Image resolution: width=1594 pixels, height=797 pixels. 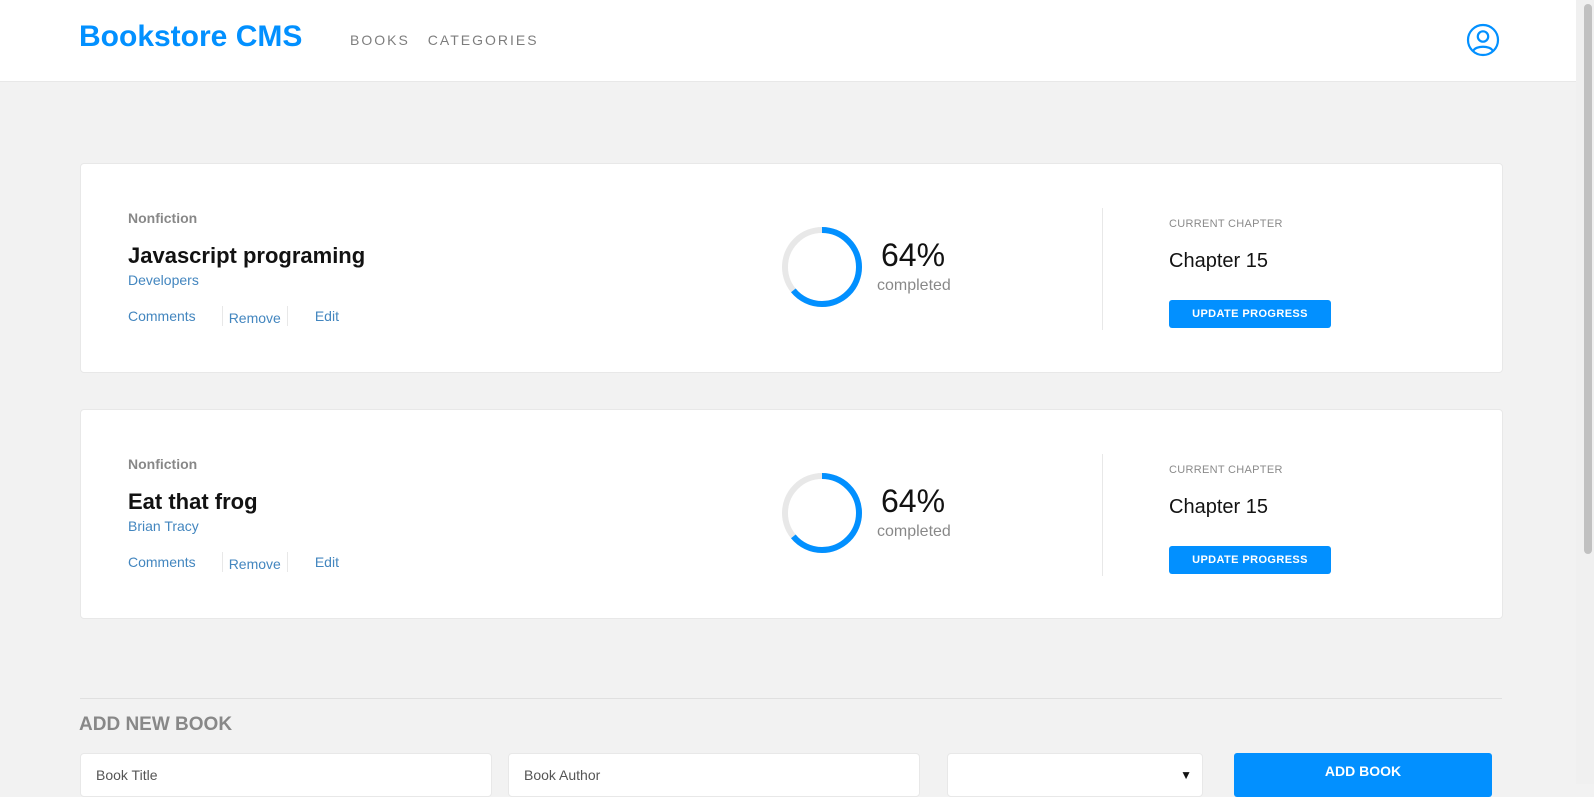 I want to click on add-book-heading: ADD NEW BOOK, so click(x=156, y=724).